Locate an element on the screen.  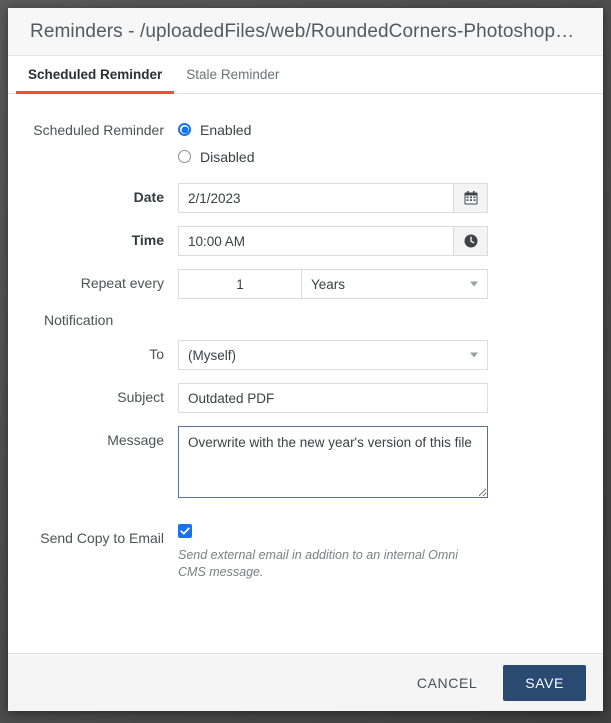
label-subject: Subject is located at coordinates (140, 397).